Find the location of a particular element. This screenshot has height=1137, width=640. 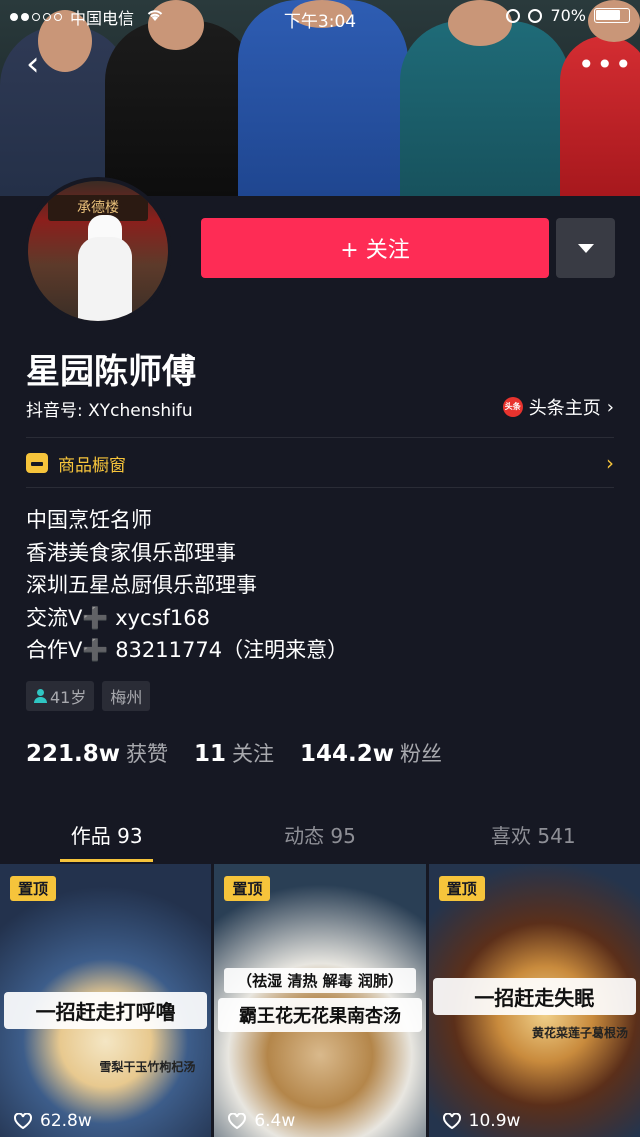

likes-stat: 221.8w 获赞 is located at coordinates (97, 753).